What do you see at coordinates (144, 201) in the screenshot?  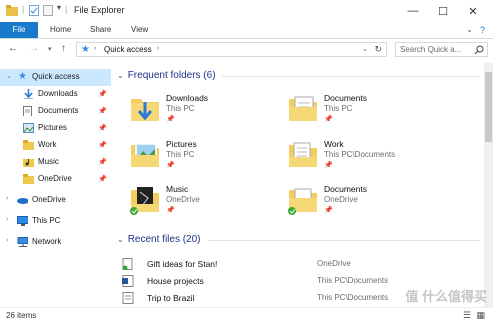 I see `music-folder-icon` at bounding box center [144, 201].